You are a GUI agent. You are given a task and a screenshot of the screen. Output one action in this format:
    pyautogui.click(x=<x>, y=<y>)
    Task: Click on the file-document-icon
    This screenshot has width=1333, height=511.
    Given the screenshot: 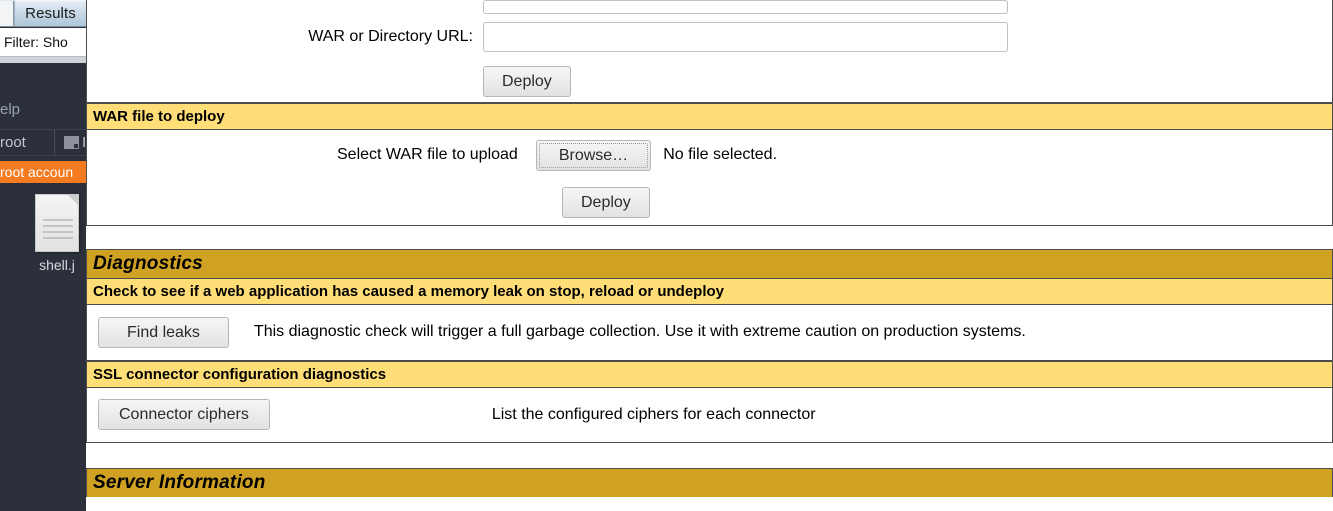 What is the action you would take?
    pyautogui.click(x=57, y=223)
    